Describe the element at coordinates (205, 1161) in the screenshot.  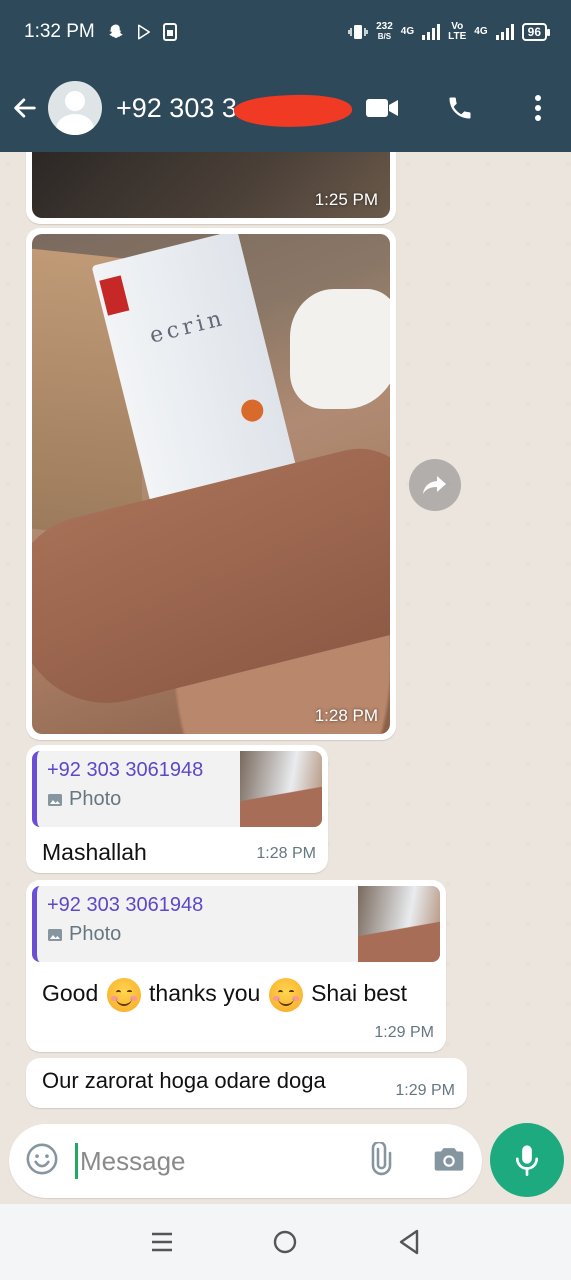
I see `message-input` at that location.